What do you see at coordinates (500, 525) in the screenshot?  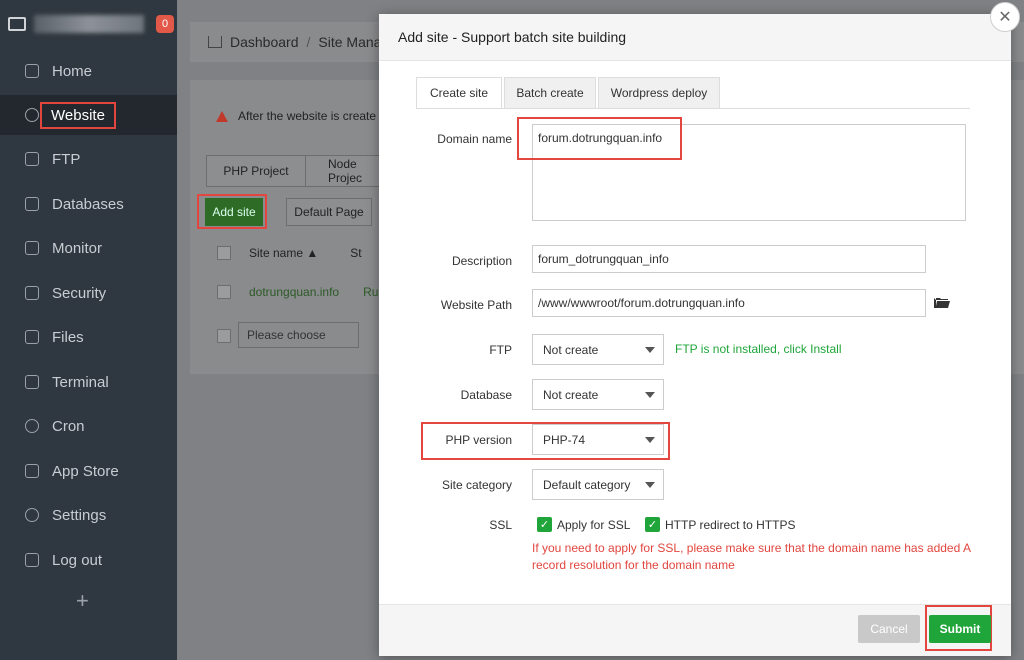 I see `ssl-label: SSL` at bounding box center [500, 525].